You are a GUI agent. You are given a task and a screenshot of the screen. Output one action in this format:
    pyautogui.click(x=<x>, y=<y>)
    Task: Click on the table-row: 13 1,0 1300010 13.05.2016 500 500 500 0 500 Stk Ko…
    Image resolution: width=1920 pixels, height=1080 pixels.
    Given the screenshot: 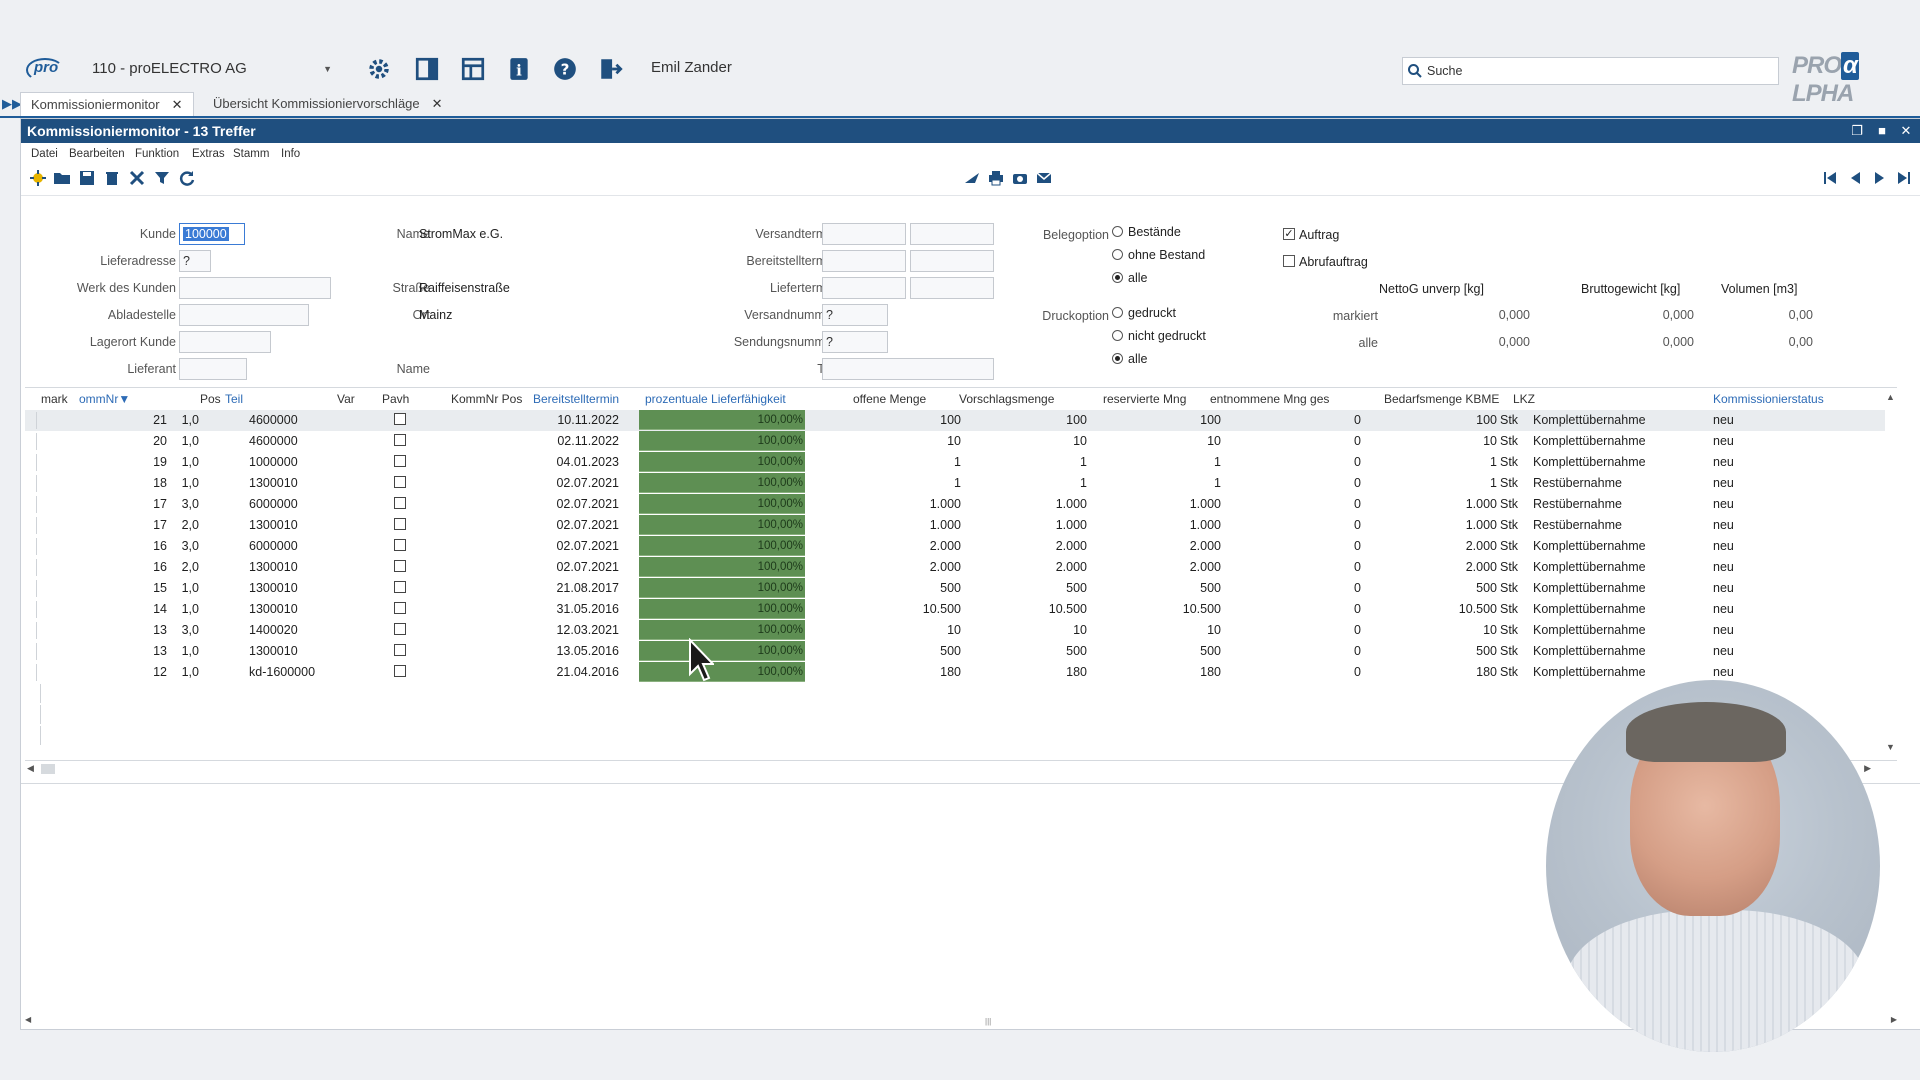 What is the action you would take?
    pyautogui.click(x=955, y=651)
    